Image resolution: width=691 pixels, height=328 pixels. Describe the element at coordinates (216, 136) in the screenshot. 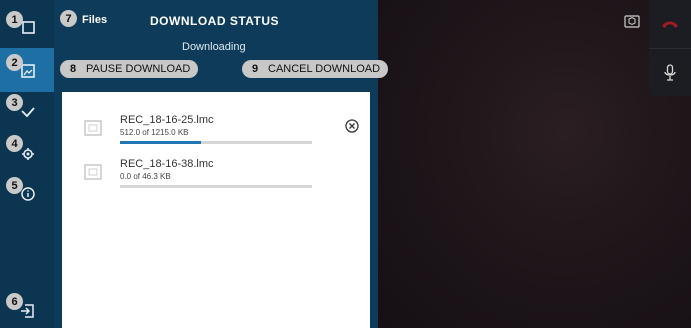

I see `list-item: REC_18-16-25.lmc 512.0 of 1215.0 KB` at that location.